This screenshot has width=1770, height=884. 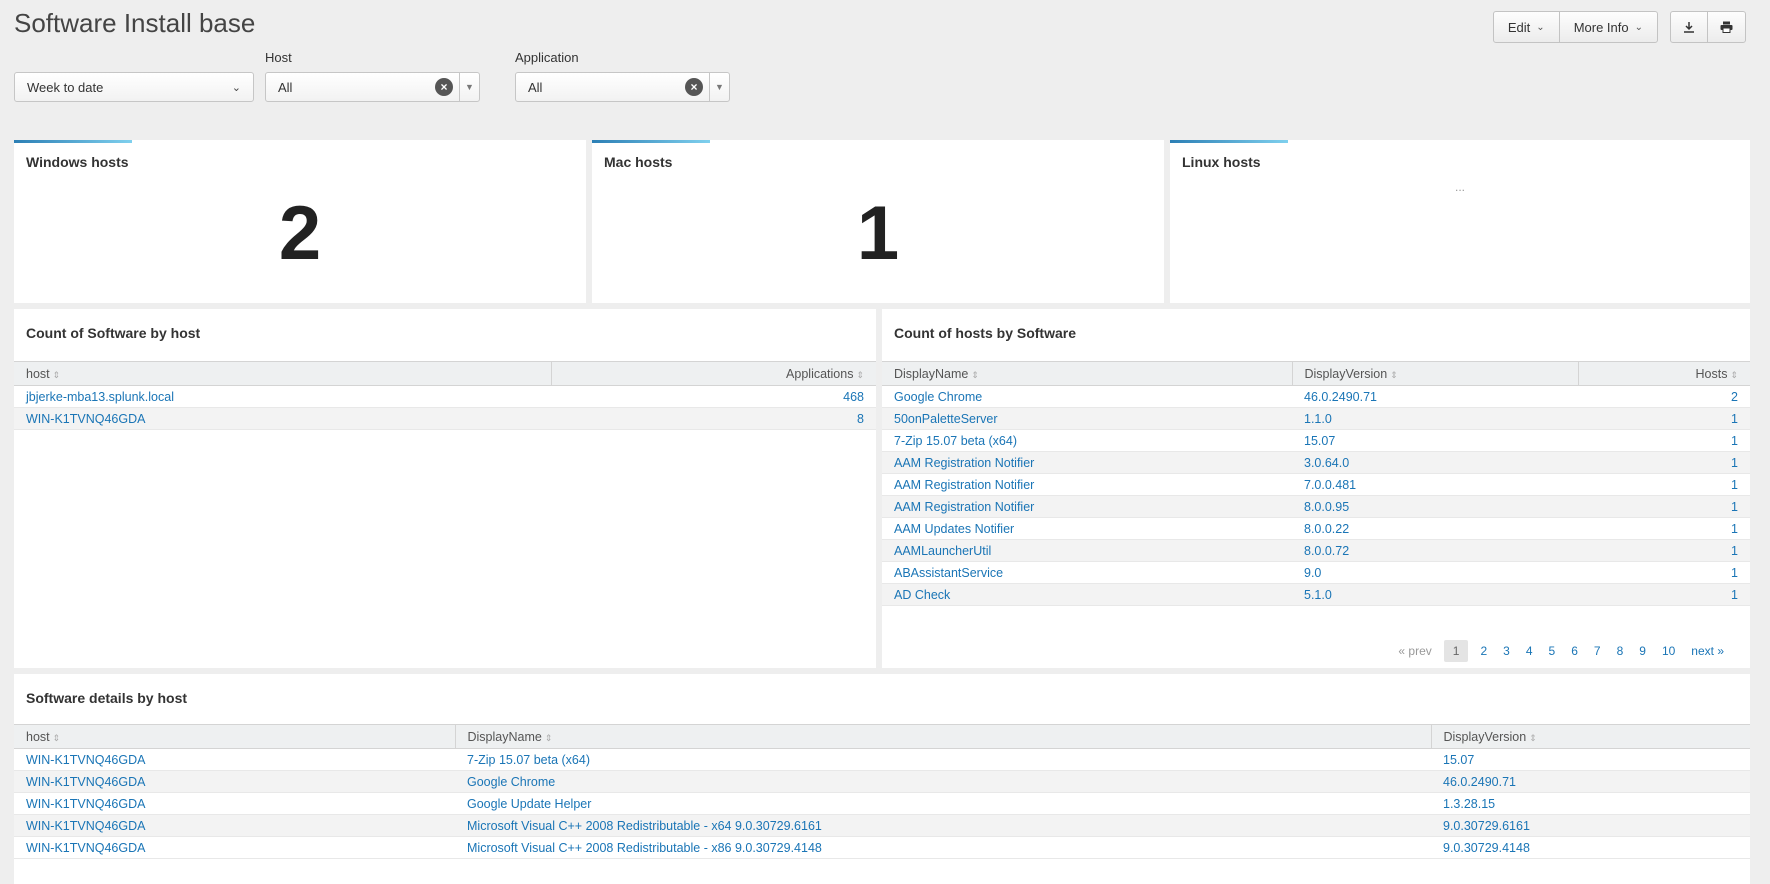 I want to click on cell-displayversion: 3.0.64.0, so click(x=1435, y=462).